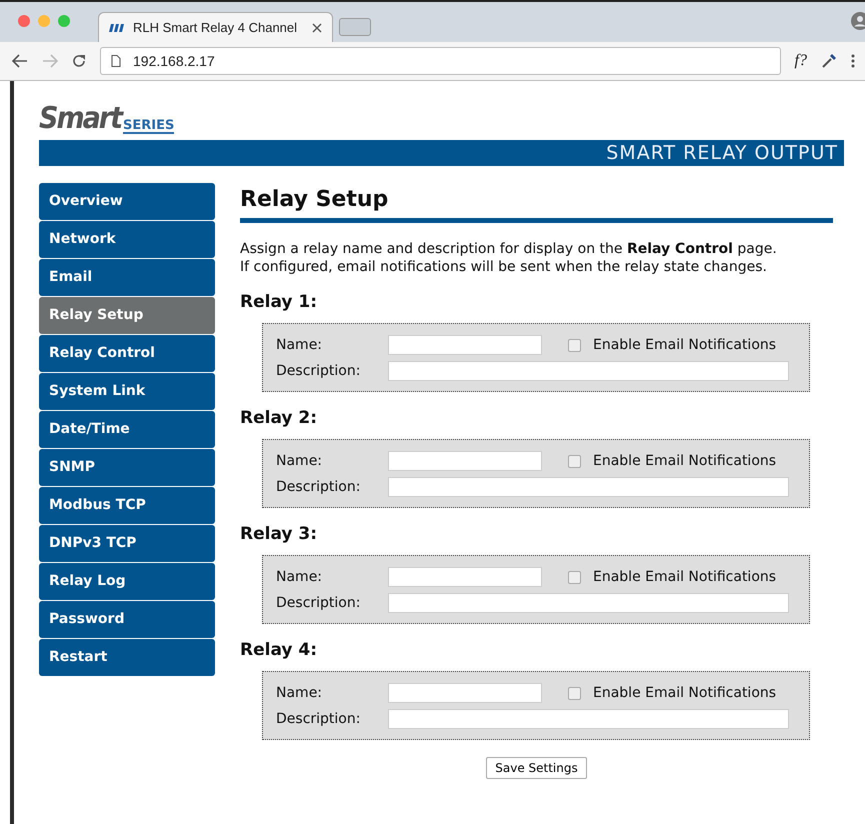 The height and width of the screenshot is (824, 865). Describe the element at coordinates (127, 467) in the screenshot. I see `nav-item: SNMP` at that location.